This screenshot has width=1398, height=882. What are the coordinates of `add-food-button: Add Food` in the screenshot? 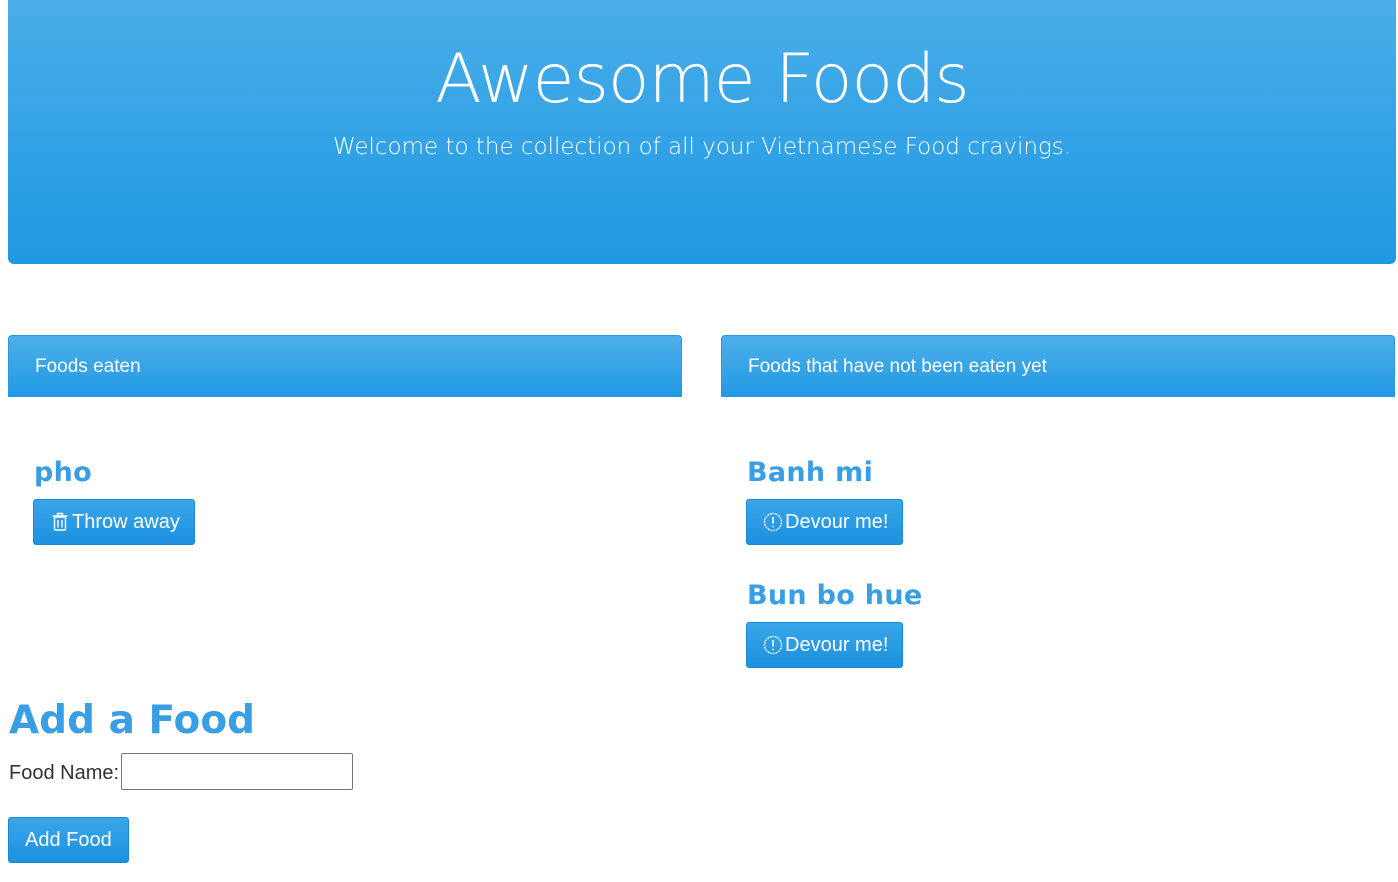 It's located at (68, 840).